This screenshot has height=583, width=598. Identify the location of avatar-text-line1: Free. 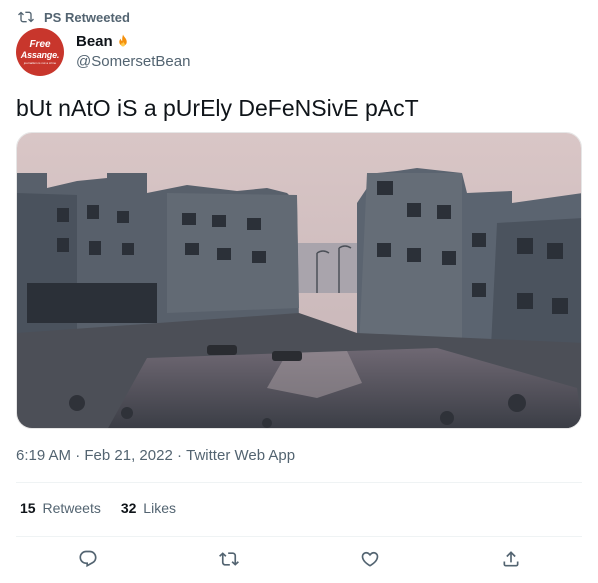
(40, 44).